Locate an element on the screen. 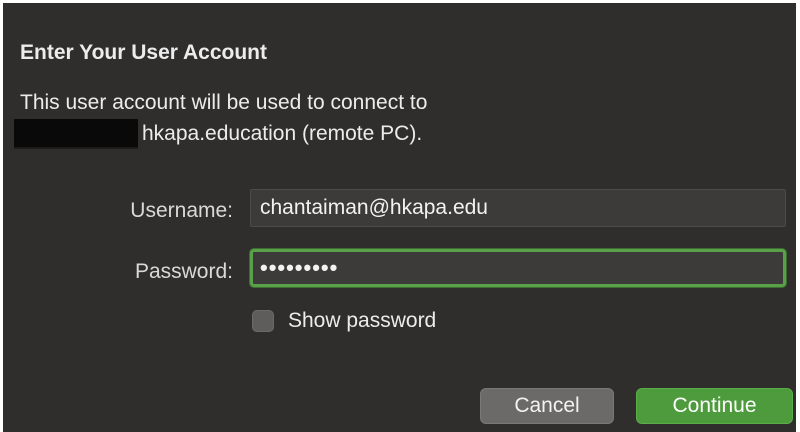  username-field is located at coordinates (518, 208).